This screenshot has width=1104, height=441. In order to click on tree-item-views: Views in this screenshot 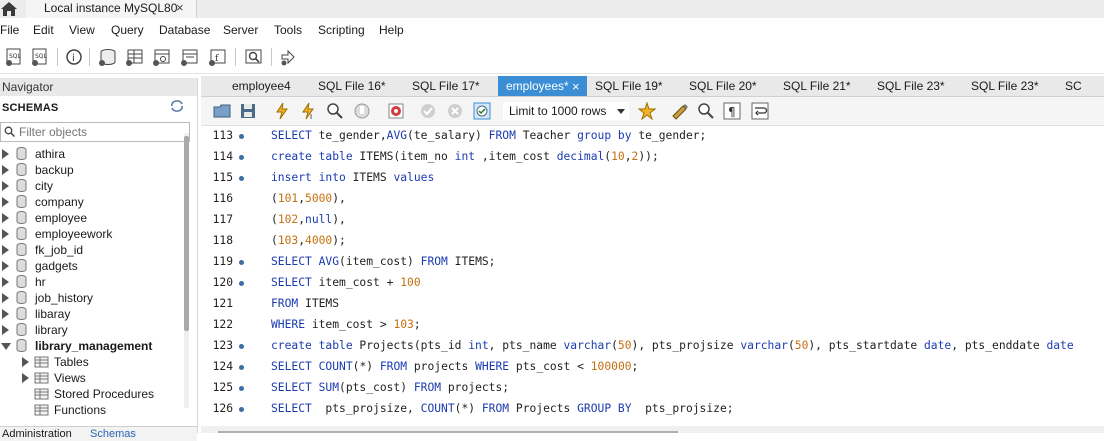, I will do `click(80, 378)`.